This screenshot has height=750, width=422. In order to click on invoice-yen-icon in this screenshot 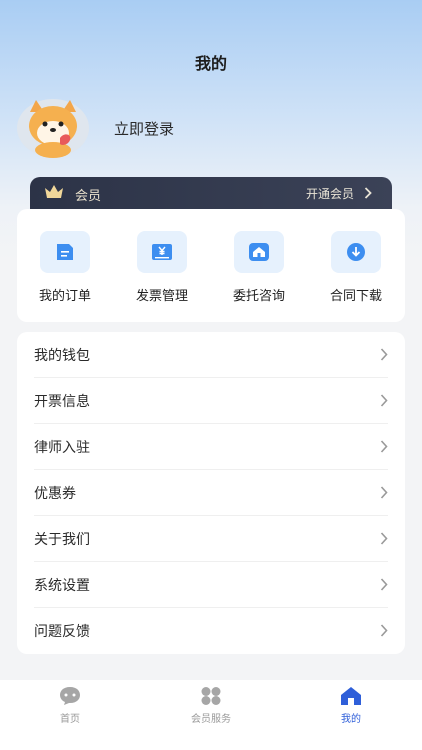, I will do `click(162, 252)`.